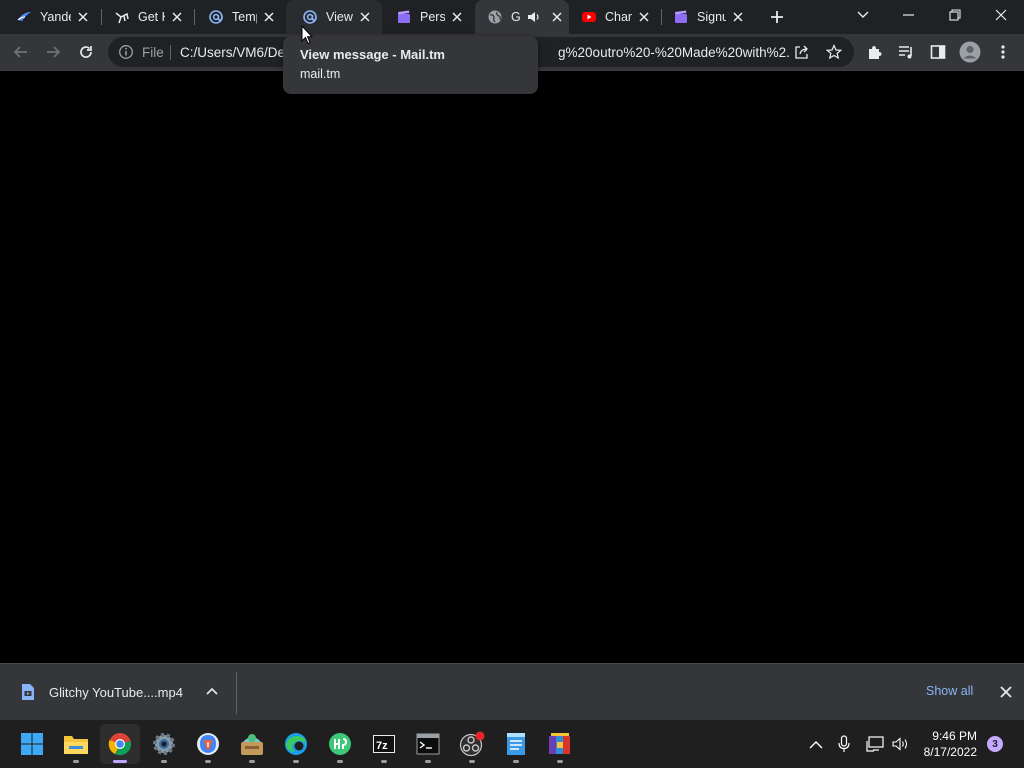 Image resolution: width=1024 pixels, height=768 pixels. What do you see at coordinates (560, 744) in the screenshot?
I see `winrar-icon` at bounding box center [560, 744].